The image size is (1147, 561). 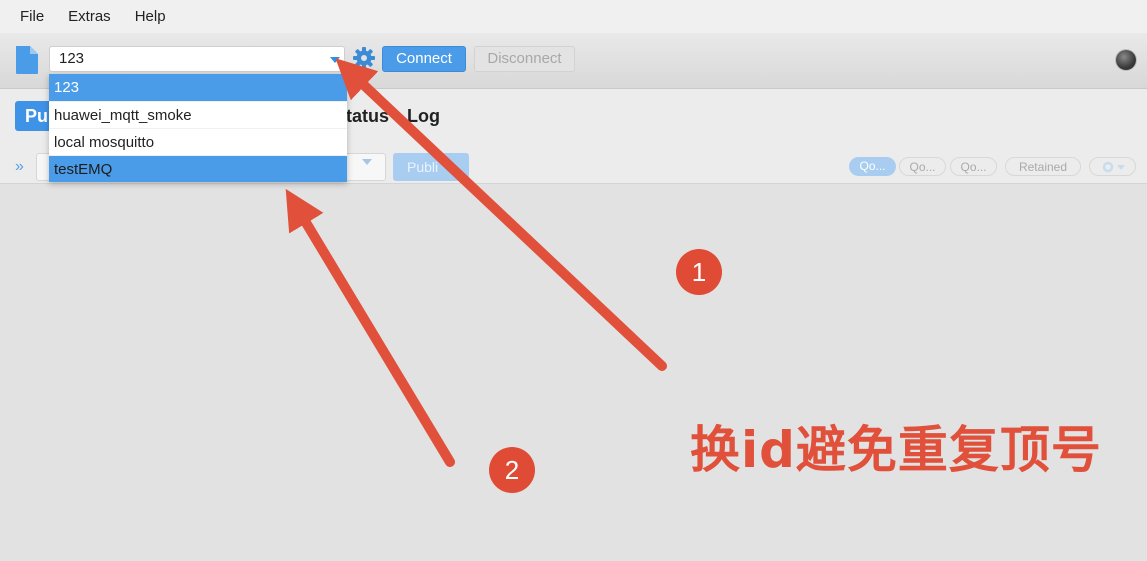 What do you see at coordinates (198, 114) in the screenshot?
I see `dropdown-option: huawei_mqtt_smoke` at bounding box center [198, 114].